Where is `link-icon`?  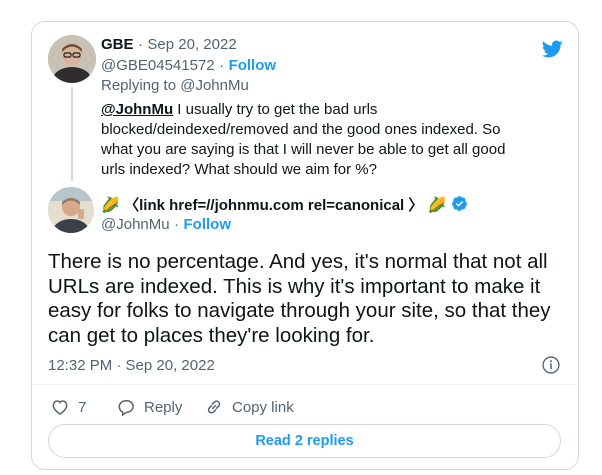
link-icon is located at coordinates (214, 407).